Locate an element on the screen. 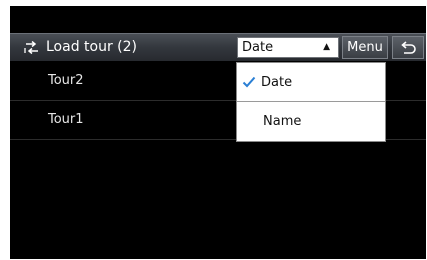  sort-option-date: Date is located at coordinates (311, 82).